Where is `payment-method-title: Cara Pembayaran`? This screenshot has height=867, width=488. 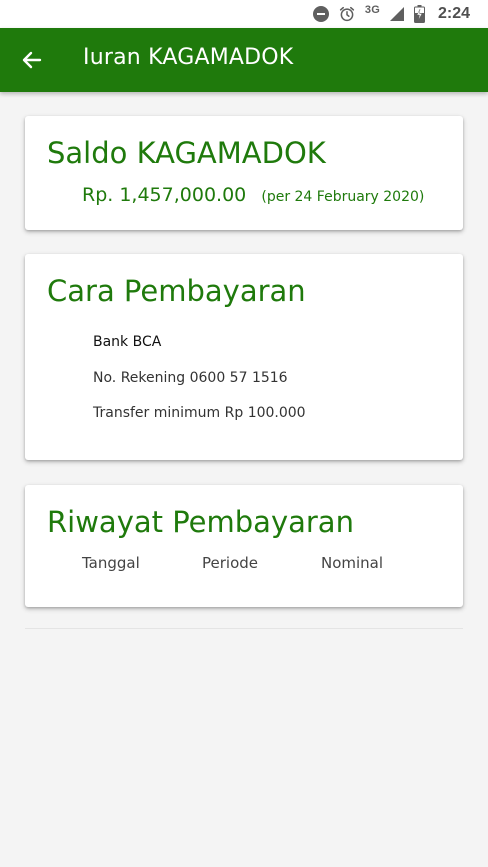 payment-method-title: Cara Pembayaran is located at coordinates (176, 291).